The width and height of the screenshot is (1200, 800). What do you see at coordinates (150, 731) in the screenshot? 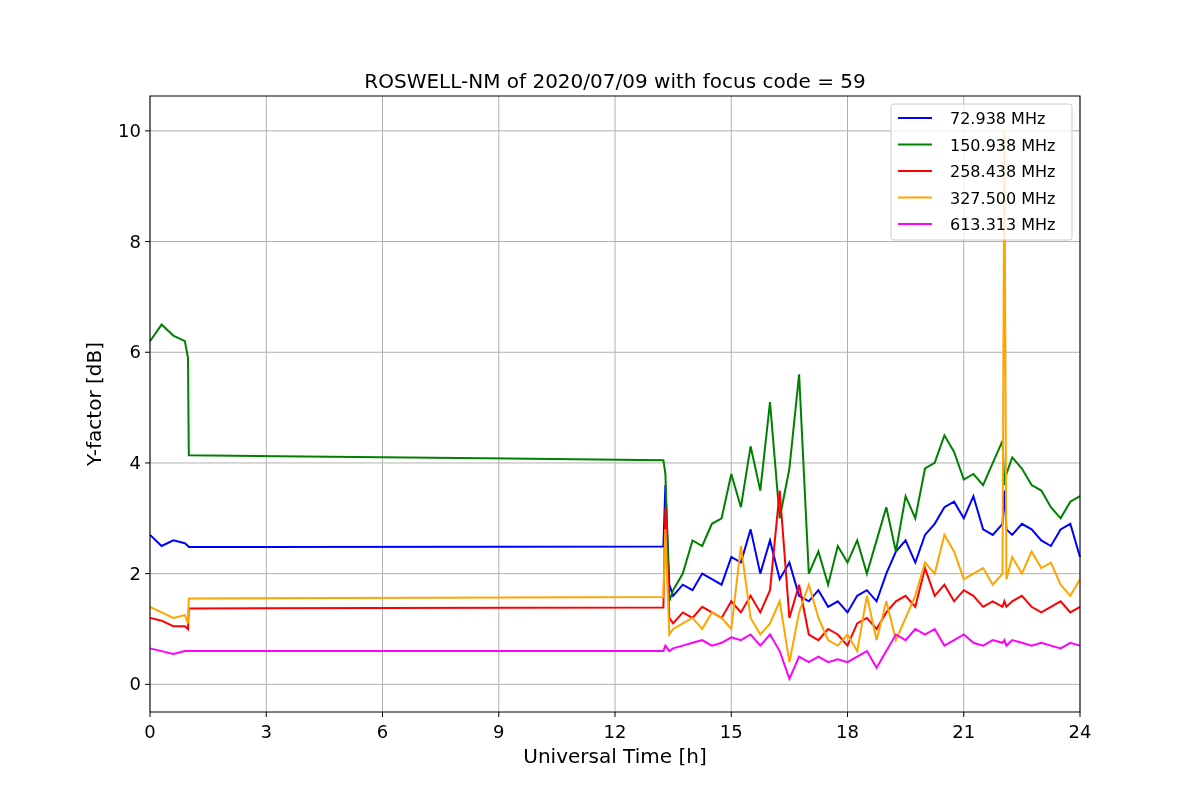
I see `x-tick-label: 0` at bounding box center [150, 731].